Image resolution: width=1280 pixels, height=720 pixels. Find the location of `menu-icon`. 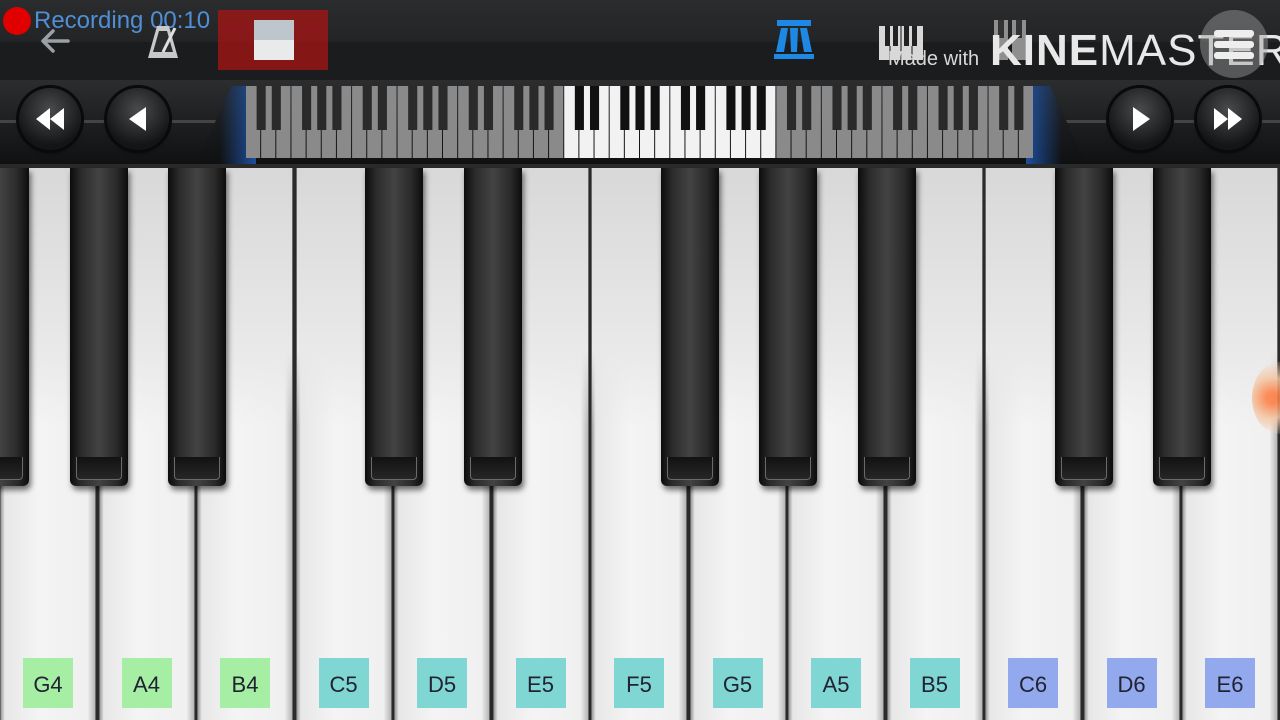

menu-icon is located at coordinates (1234, 44).